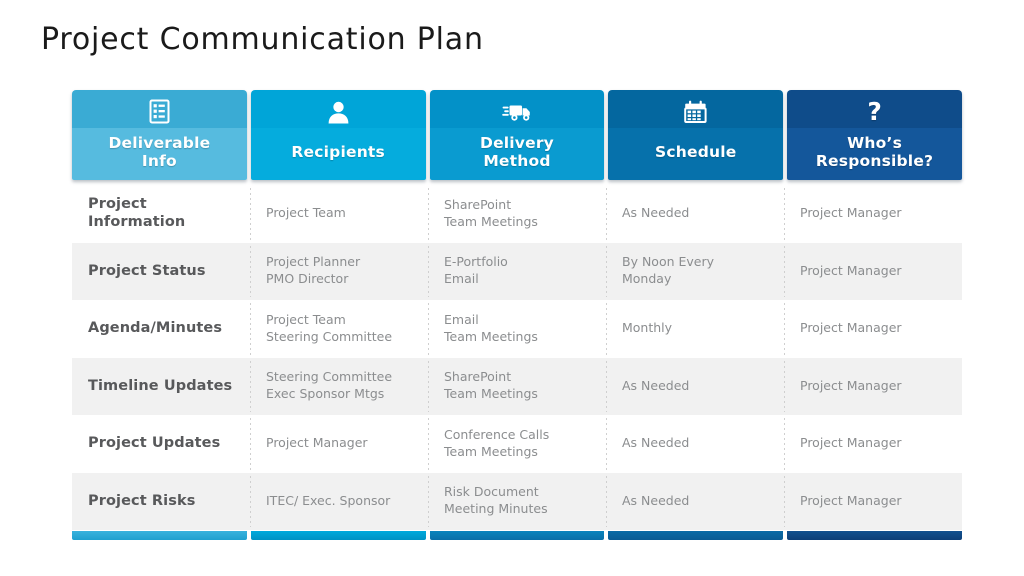 This screenshot has height=576, width=1024. Describe the element at coordinates (339, 272) in the screenshot. I see `cell-recipients: Project Planner PMO Director` at that location.